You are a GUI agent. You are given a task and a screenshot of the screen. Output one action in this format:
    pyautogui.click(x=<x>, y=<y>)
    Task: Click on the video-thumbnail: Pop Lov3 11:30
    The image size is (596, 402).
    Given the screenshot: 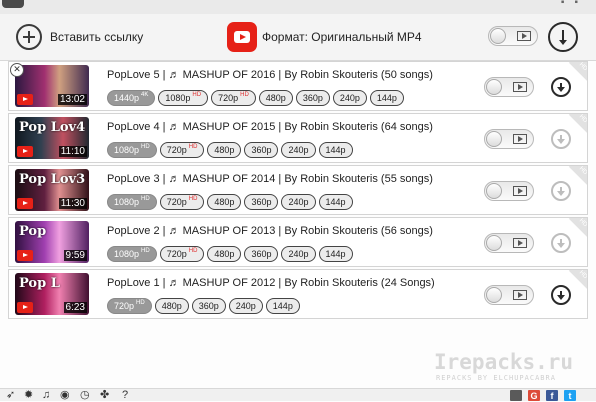 What is the action you would take?
    pyautogui.click(x=52, y=190)
    